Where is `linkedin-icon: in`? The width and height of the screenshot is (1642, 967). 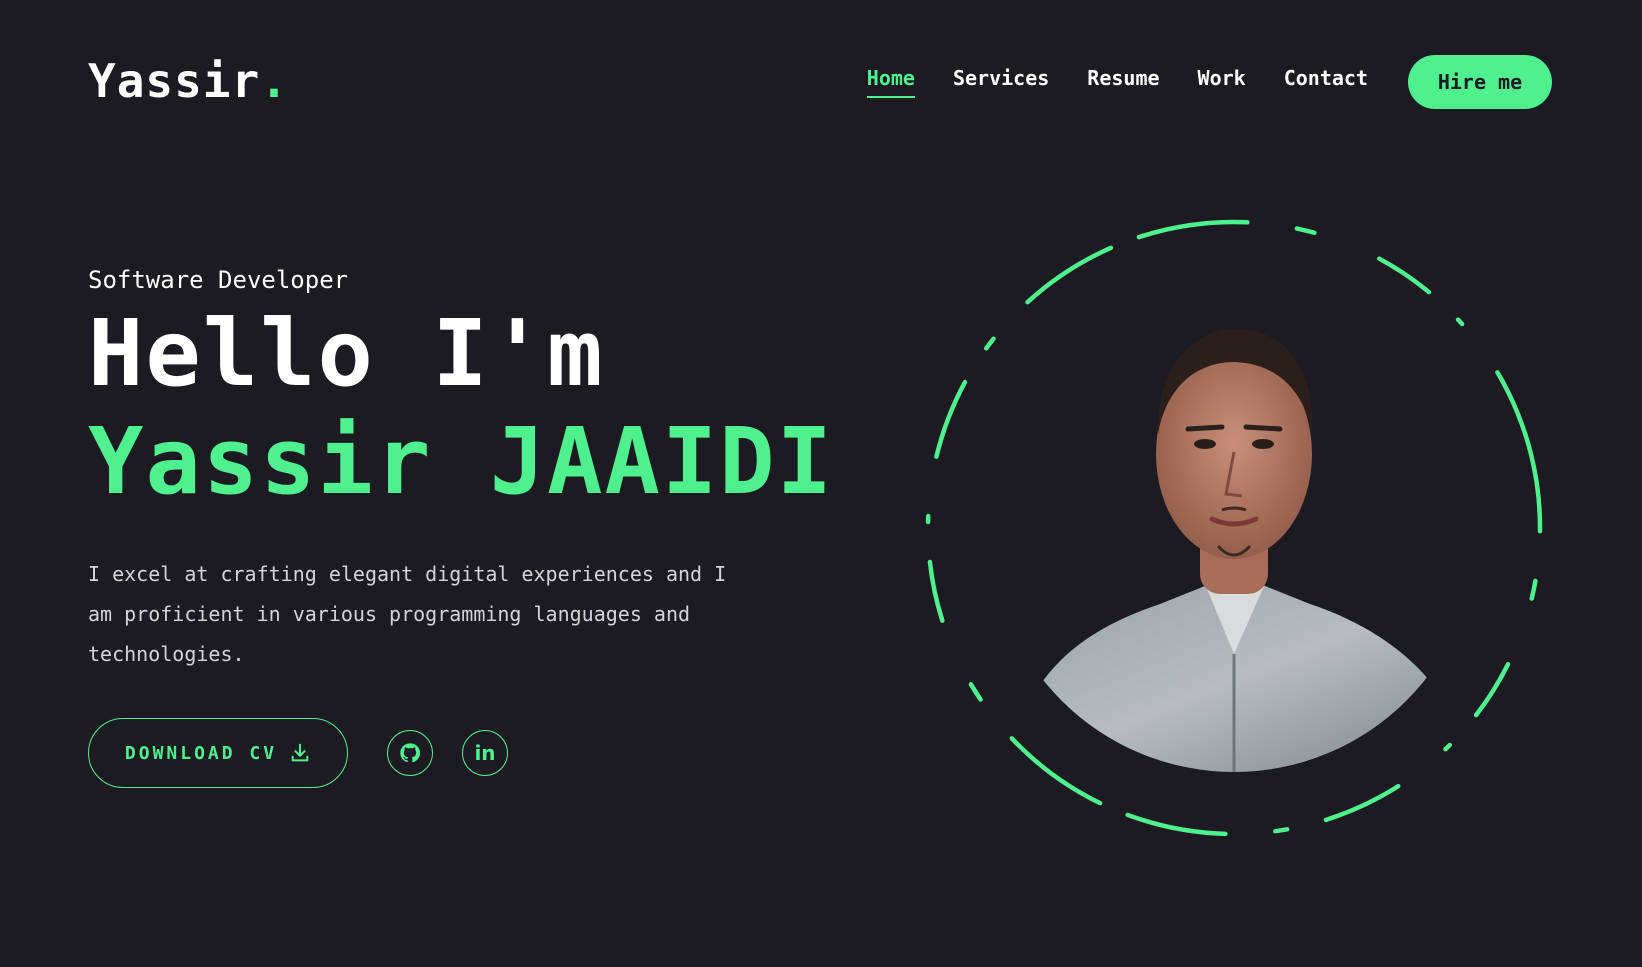 linkedin-icon: in is located at coordinates (485, 753).